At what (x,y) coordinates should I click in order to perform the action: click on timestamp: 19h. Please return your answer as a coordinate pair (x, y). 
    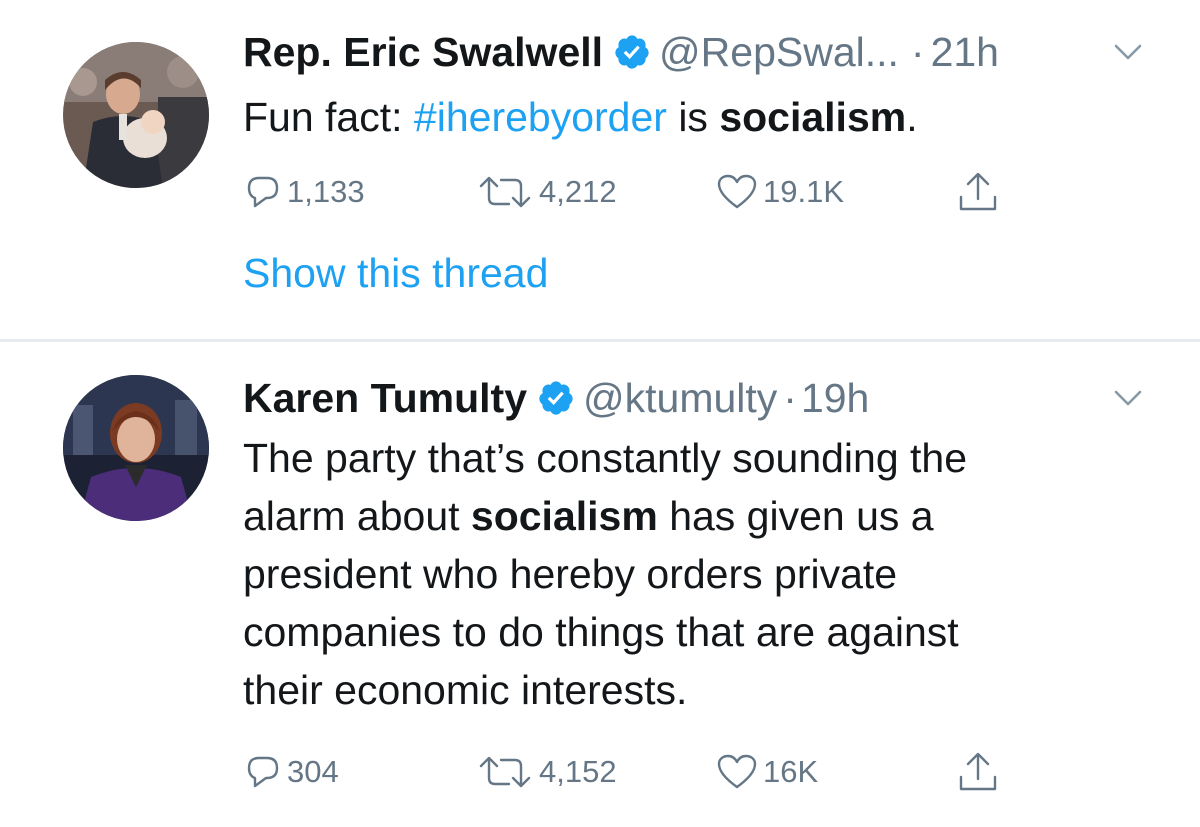
    Looking at the image, I should click on (835, 398).